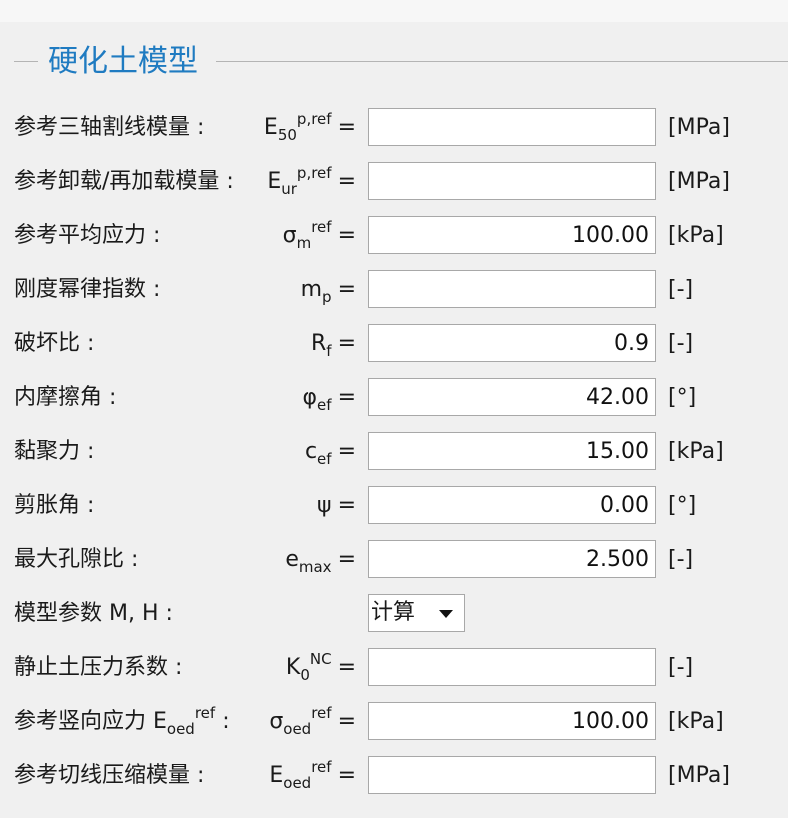  Describe the element at coordinates (311, 181) in the screenshot. I see `field-symbol: Eurp,ref =` at that location.